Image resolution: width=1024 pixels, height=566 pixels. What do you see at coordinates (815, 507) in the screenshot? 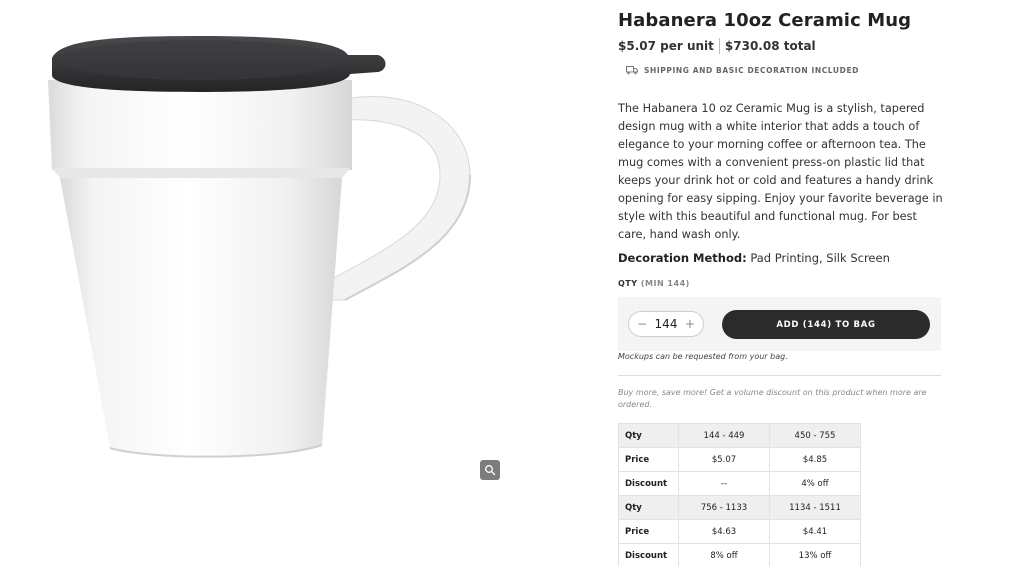
I see `table-cell: 1134 - 1511` at bounding box center [815, 507].